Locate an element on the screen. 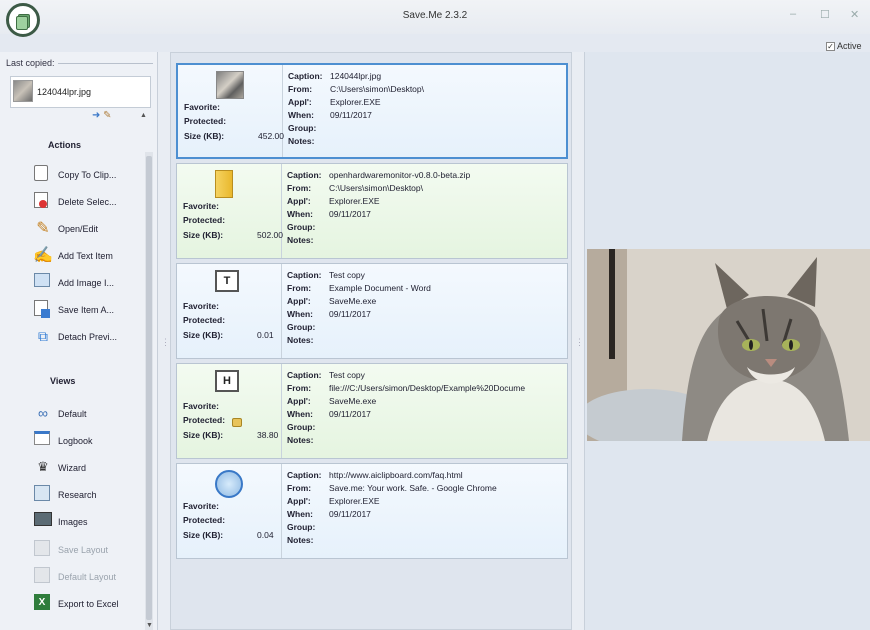 The height and width of the screenshot is (630, 870). maximize-button: ☐ is located at coordinates (825, 14).